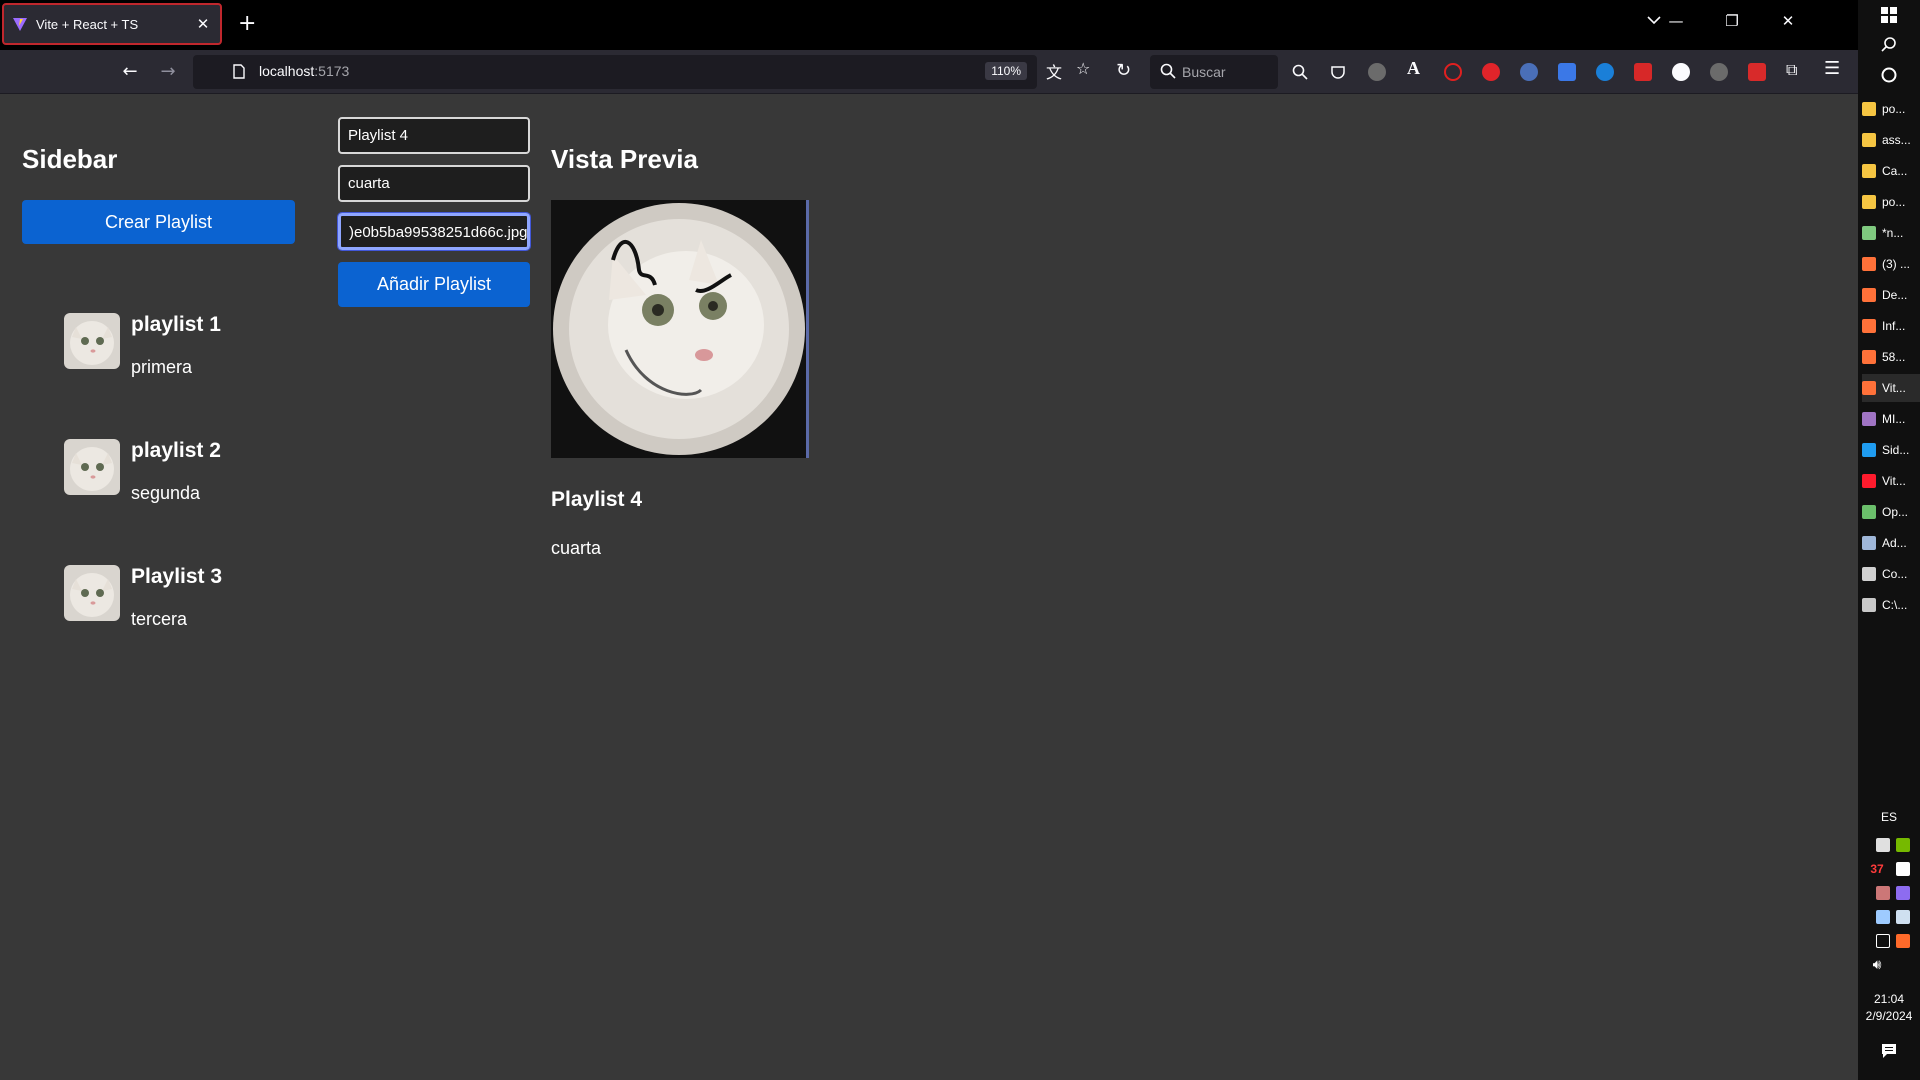 This screenshot has height=1080, width=1920. Describe the element at coordinates (1681, 72) in the screenshot. I see `github-icon` at that location.